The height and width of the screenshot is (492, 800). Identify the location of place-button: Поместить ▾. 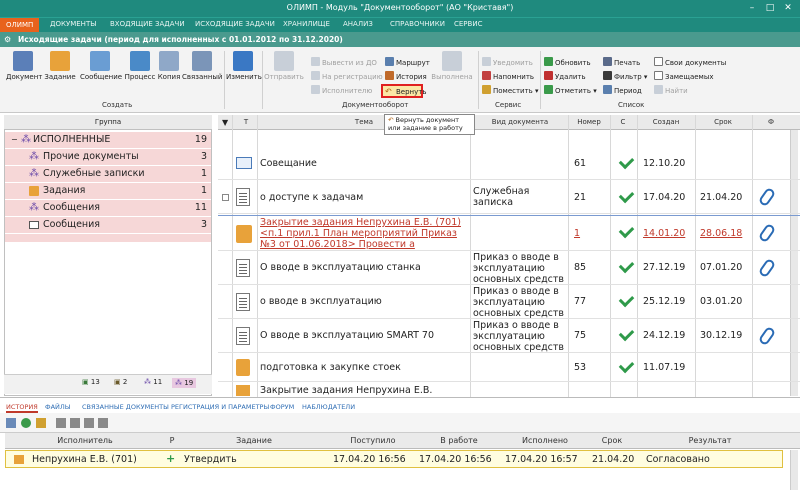
(510, 90).